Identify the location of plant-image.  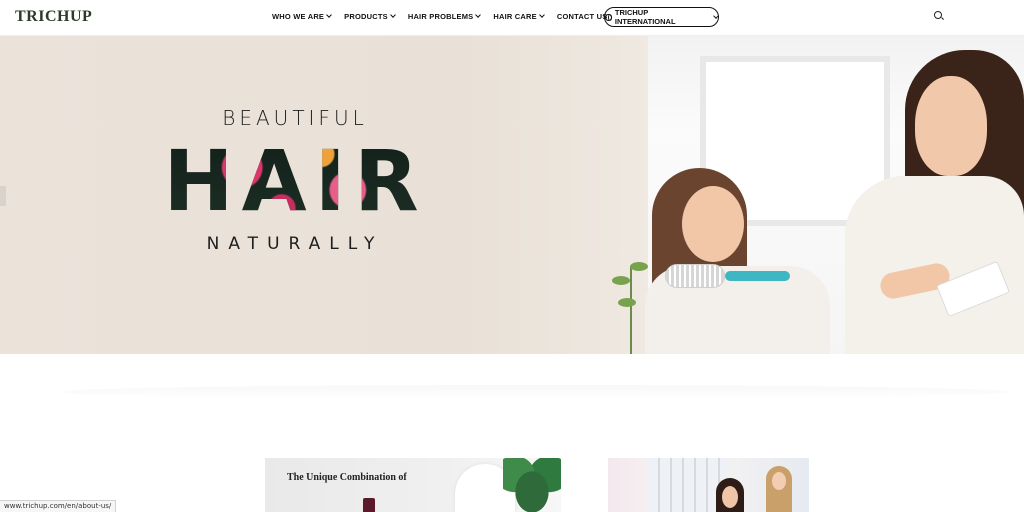
(631, 310).